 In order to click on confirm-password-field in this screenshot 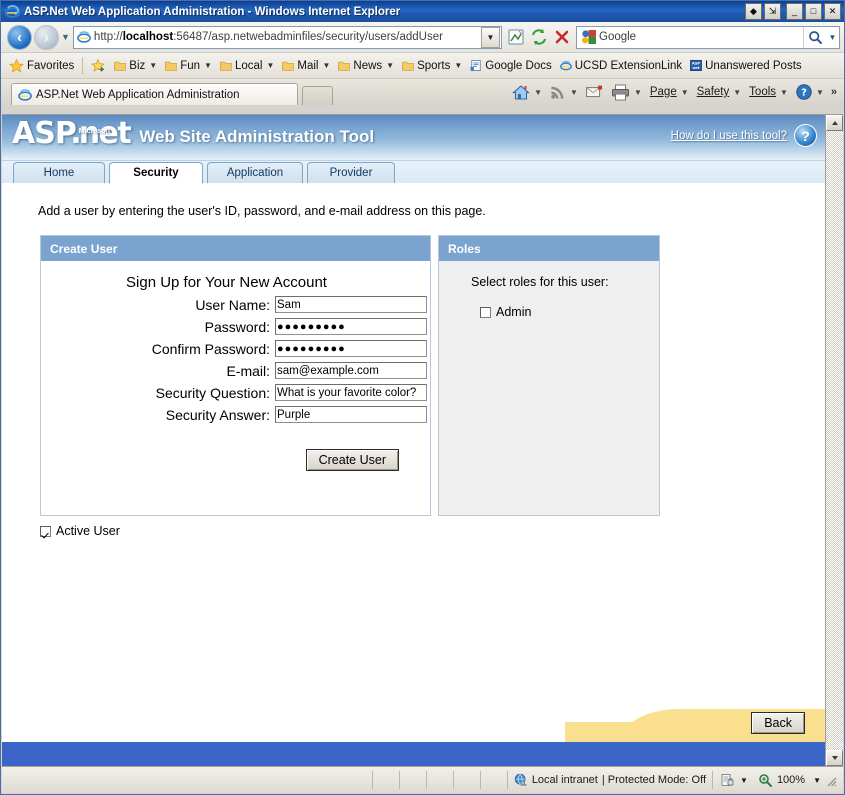, I will do `click(351, 348)`.